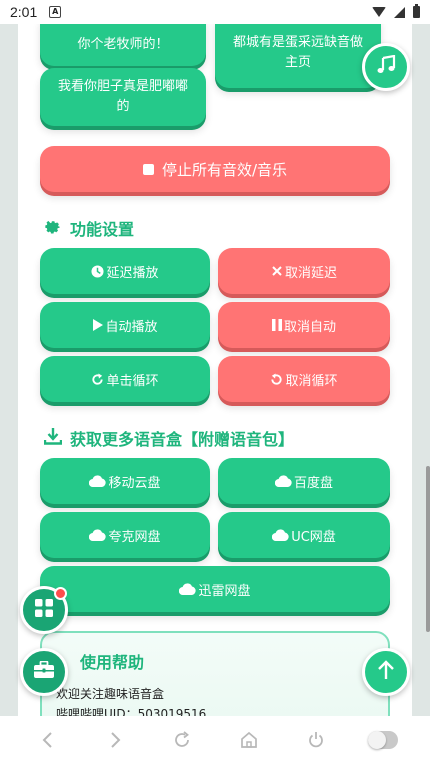 This screenshot has height=764, width=430. I want to click on auto-play-button: 自动播放, so click(125, 325).